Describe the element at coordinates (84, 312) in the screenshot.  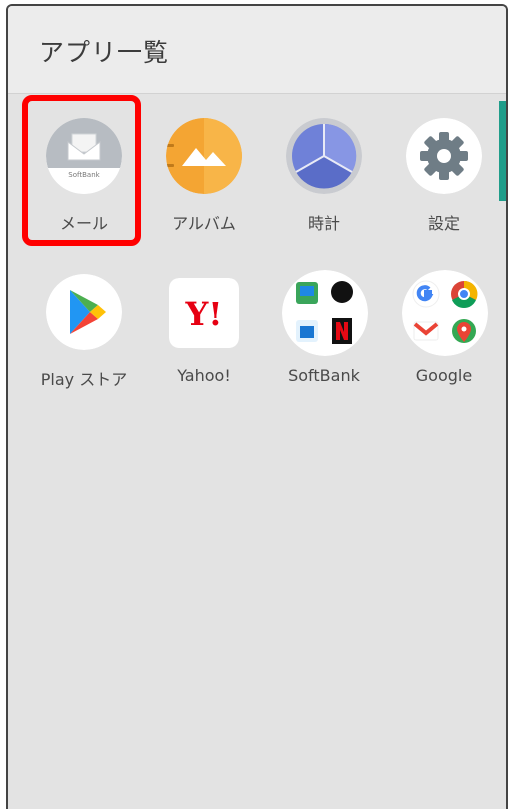
I see `play-store-icon` at that location.